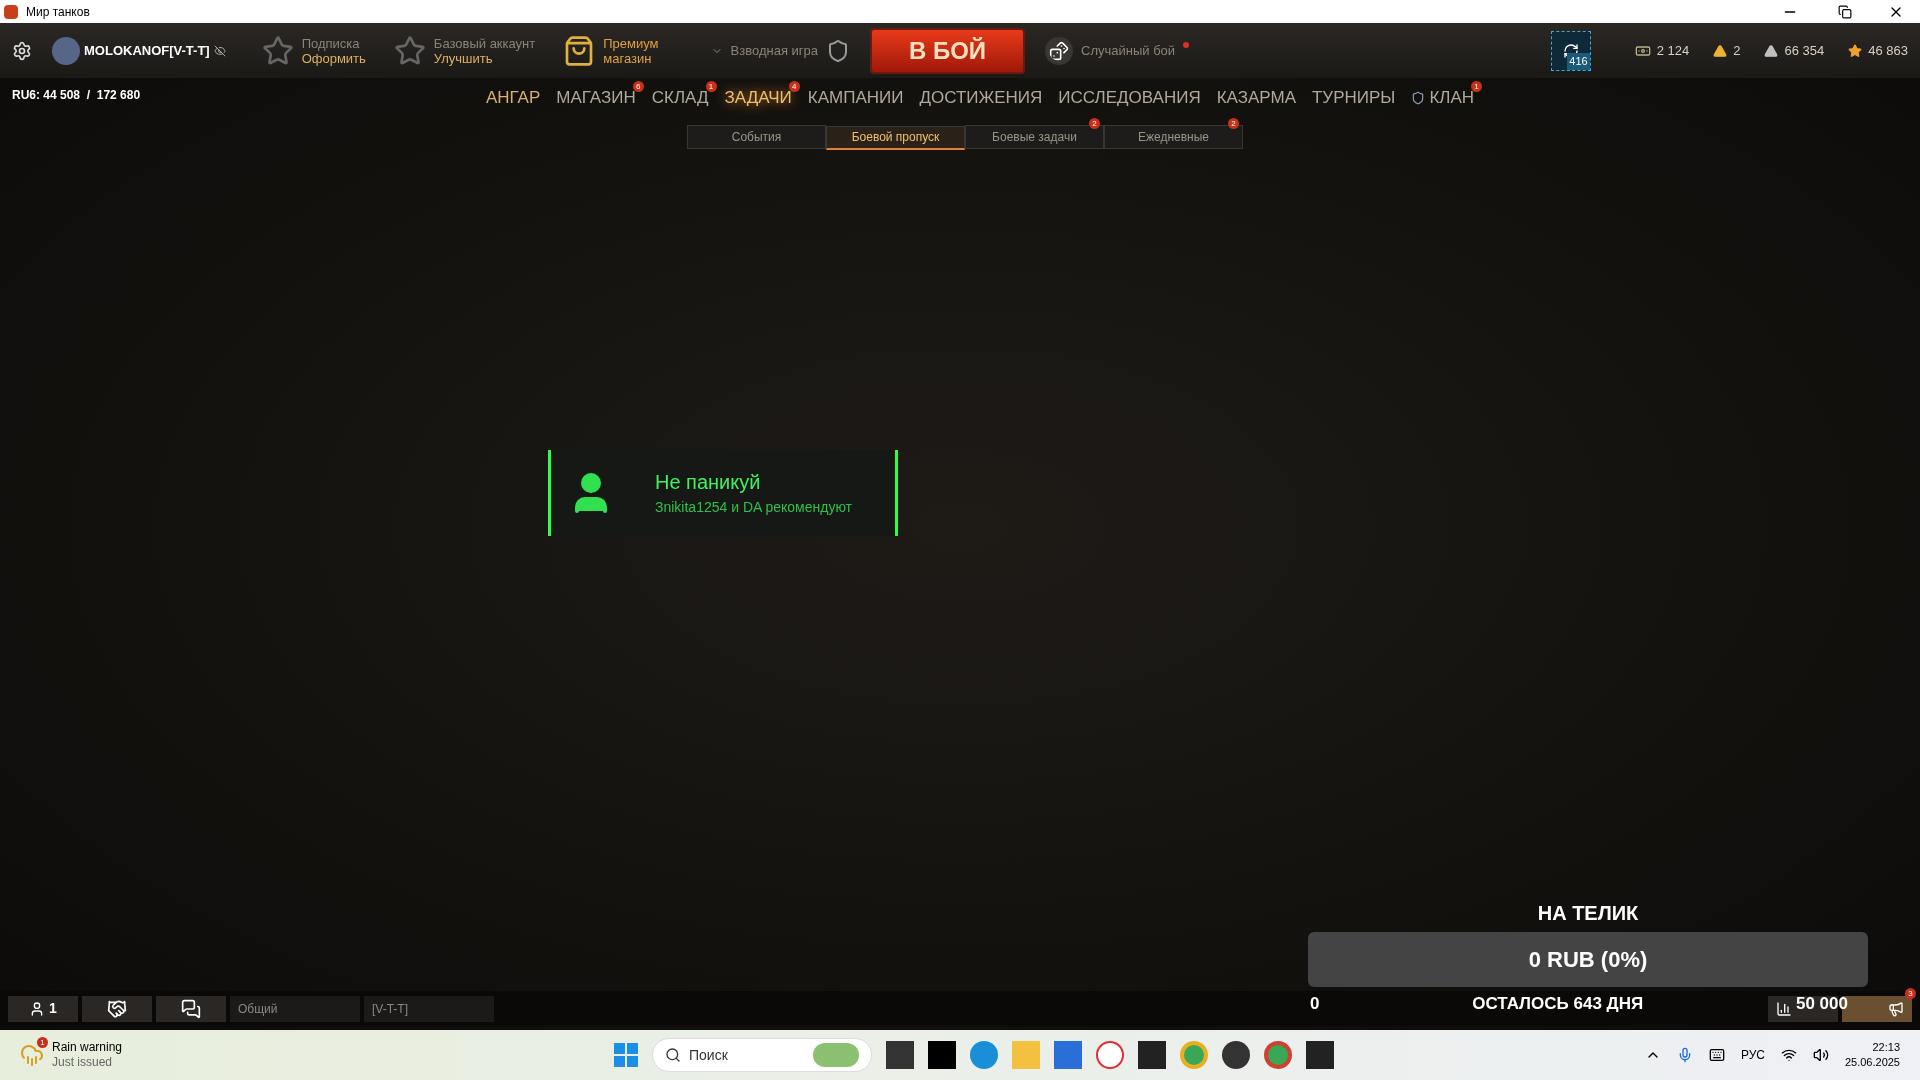  I want to click on premium-shop-link: Премиум, so click(631, 43).